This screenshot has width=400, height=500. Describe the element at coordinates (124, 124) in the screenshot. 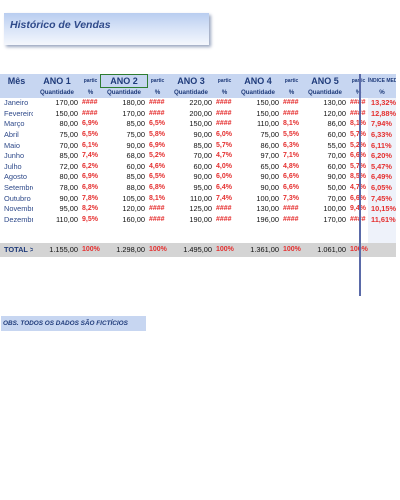

I see `quantity-cell: 85,00` at that location.